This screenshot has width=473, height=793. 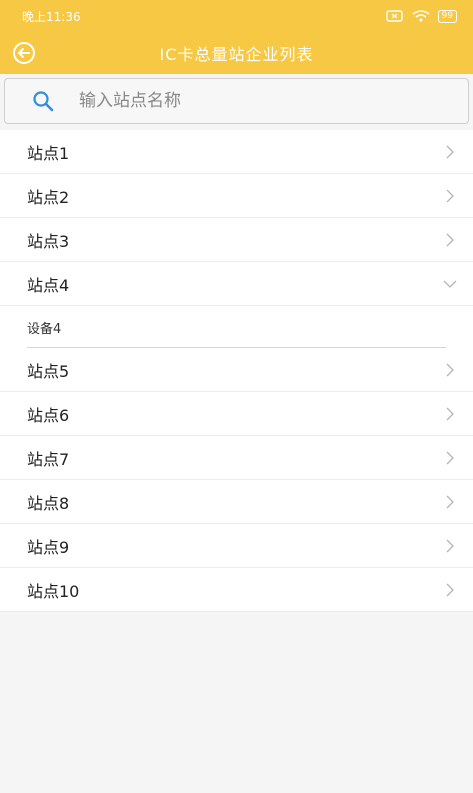 What do you see at coordinates (236, 284) in the screenshot?
I see `list-item-station-4: 站点4` at bounding box center [236, 284].